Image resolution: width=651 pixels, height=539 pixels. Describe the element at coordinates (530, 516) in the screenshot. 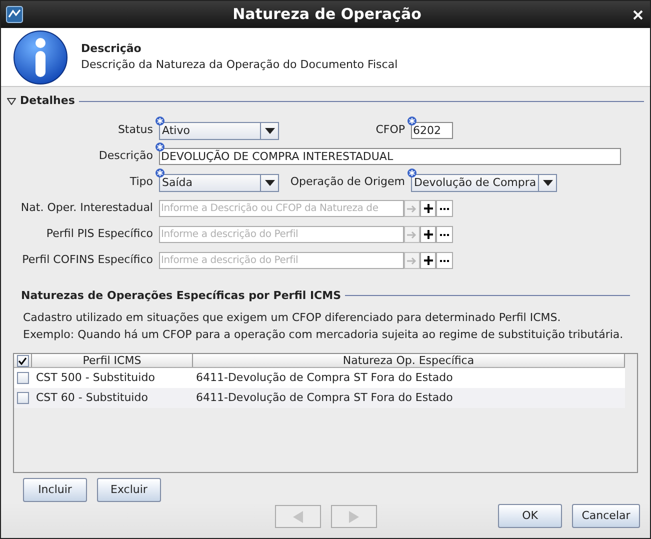

I see `ok-button: OK` at that location.